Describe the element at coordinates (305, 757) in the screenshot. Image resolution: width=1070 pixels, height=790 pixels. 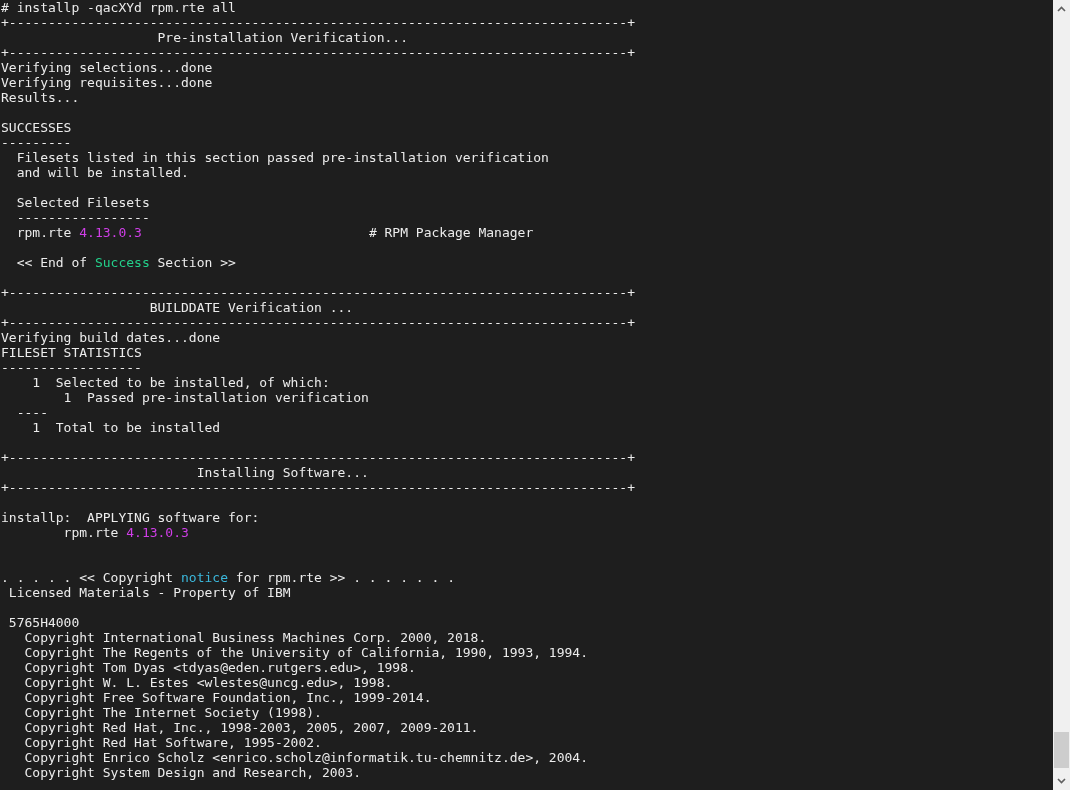
I see `terminal-text: Copyright Enrico Scholz <enrico.scholz@informatik.tu-chemnitz.de>, 2004.` at that location.